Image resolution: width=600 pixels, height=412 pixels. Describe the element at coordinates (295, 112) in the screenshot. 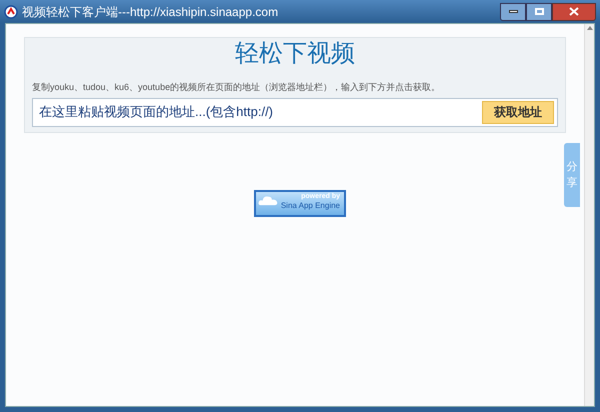

I see `url-field: 在这里粘贴视频页面的地址...(包含http://) 获取地址` at that location.